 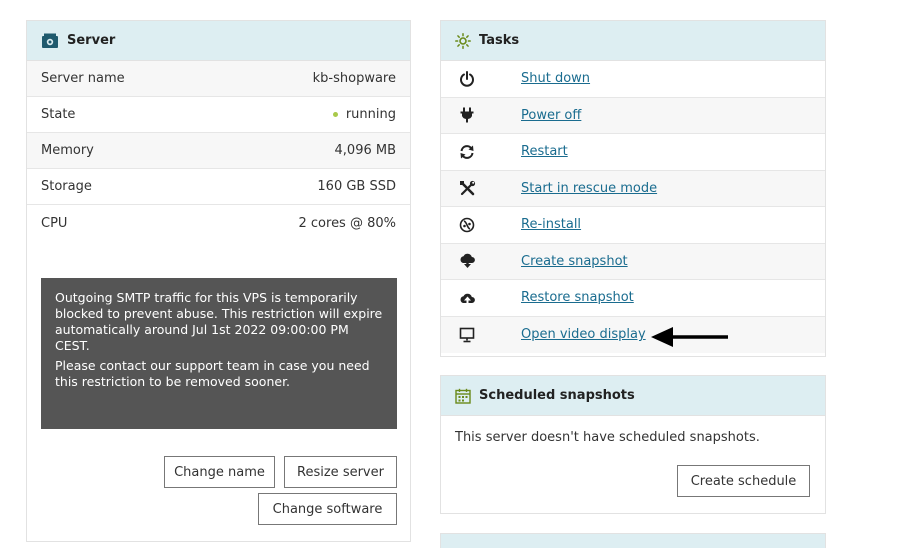 What do you see at coordinates (67, 150) in the screenshot?
I see `memory-label: Memory` at bounding box center [67, 150].